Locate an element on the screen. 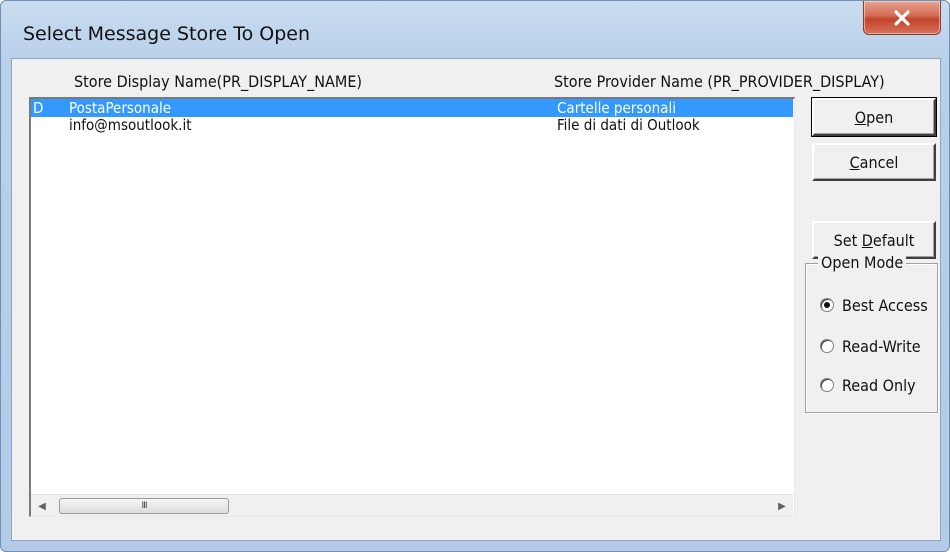 The height and width of the screenshot is (552, 950). scrollbar-grip-icon: III is located at coordinates (144, 506).